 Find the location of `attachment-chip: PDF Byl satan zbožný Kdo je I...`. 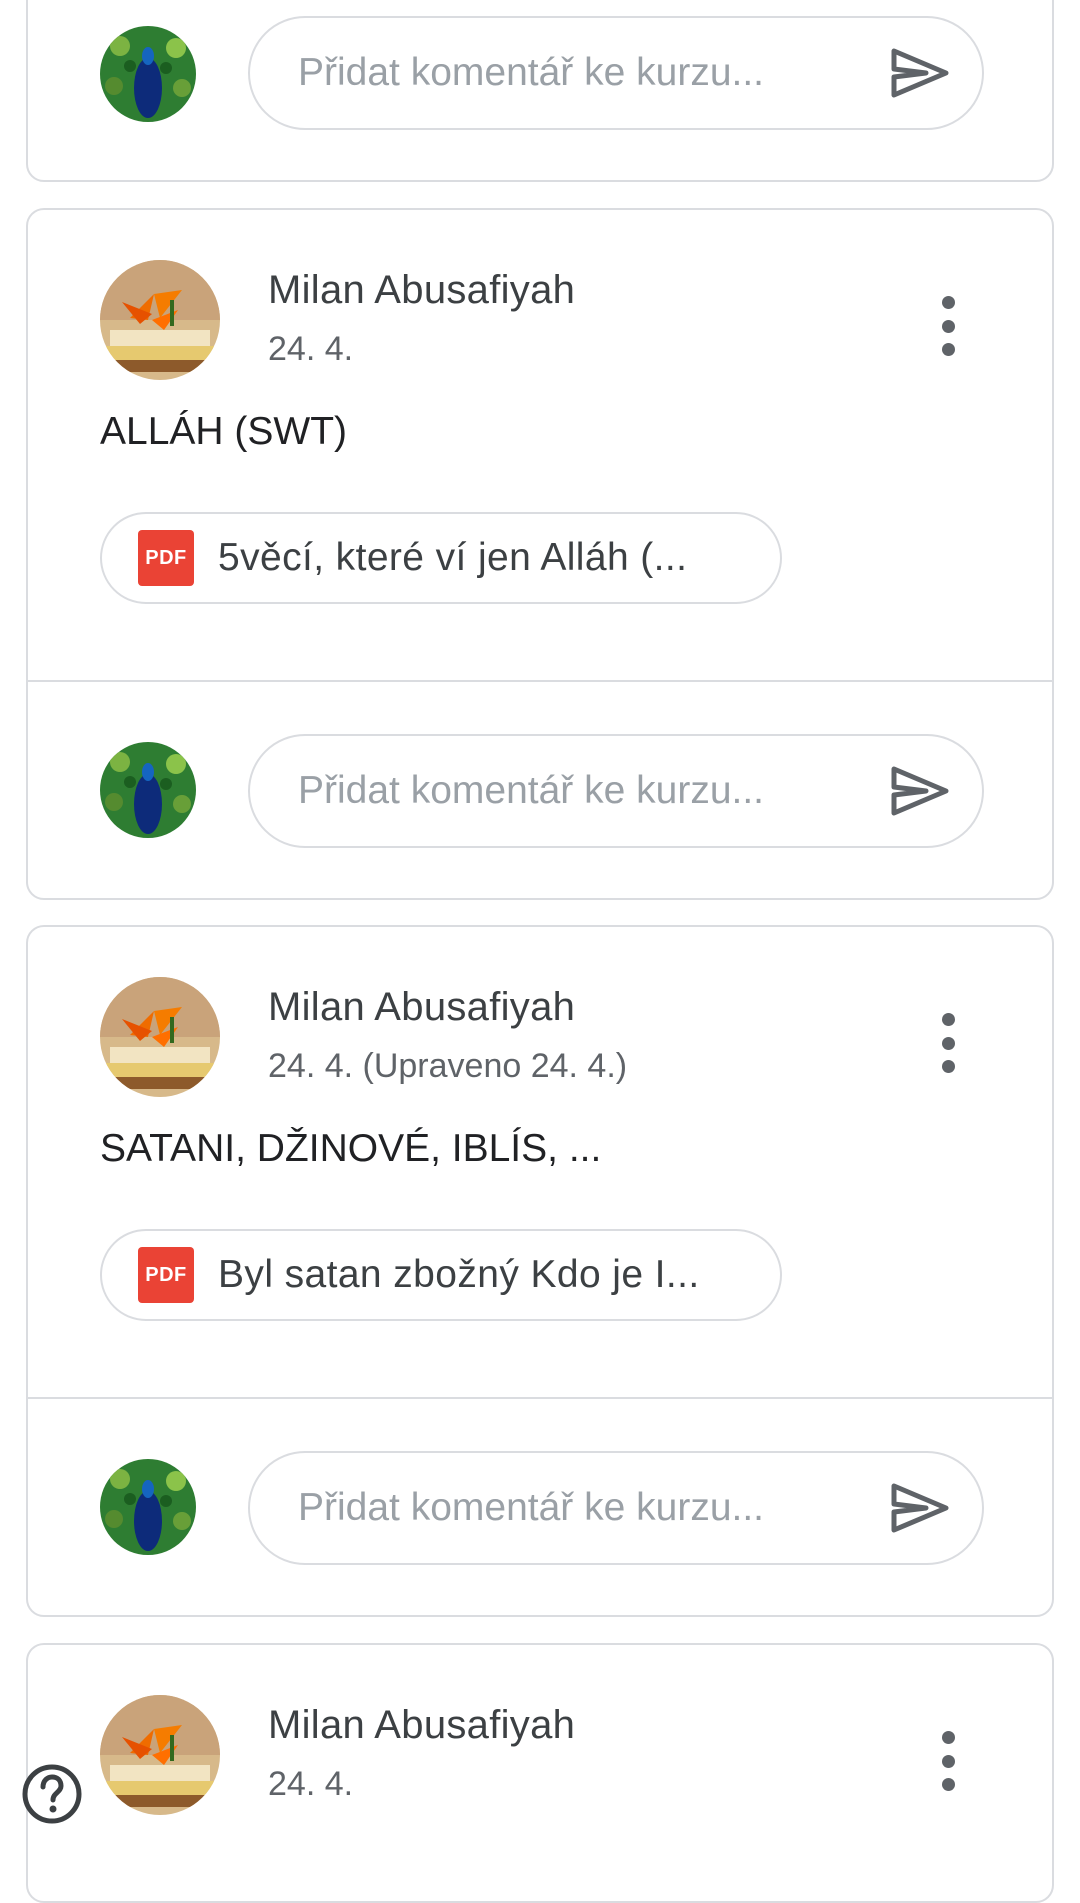

attachment-chip: PDF Byl satan zbožný Kdo je I... is located at coordinates (441, 1275).